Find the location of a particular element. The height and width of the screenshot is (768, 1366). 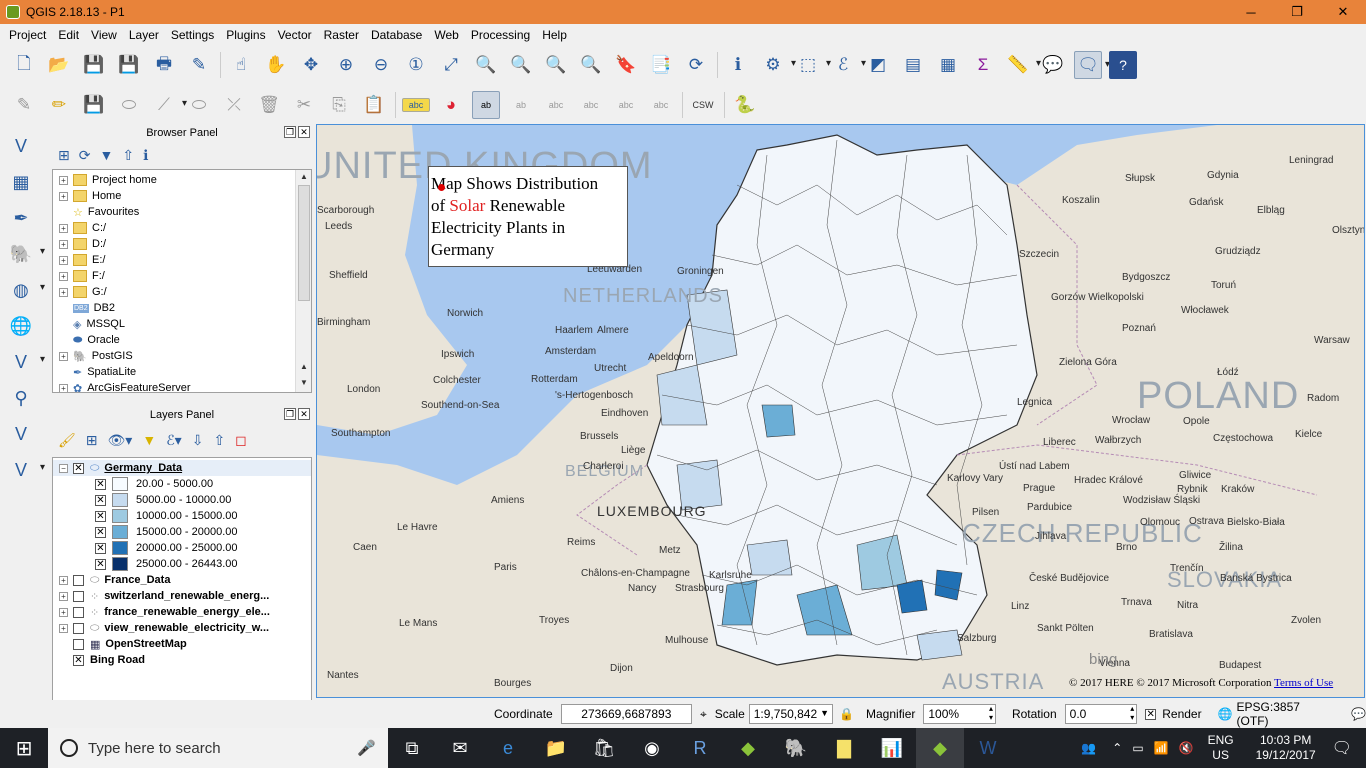

browser-item: DB2 DB2 is located at coordinates (182, 308).